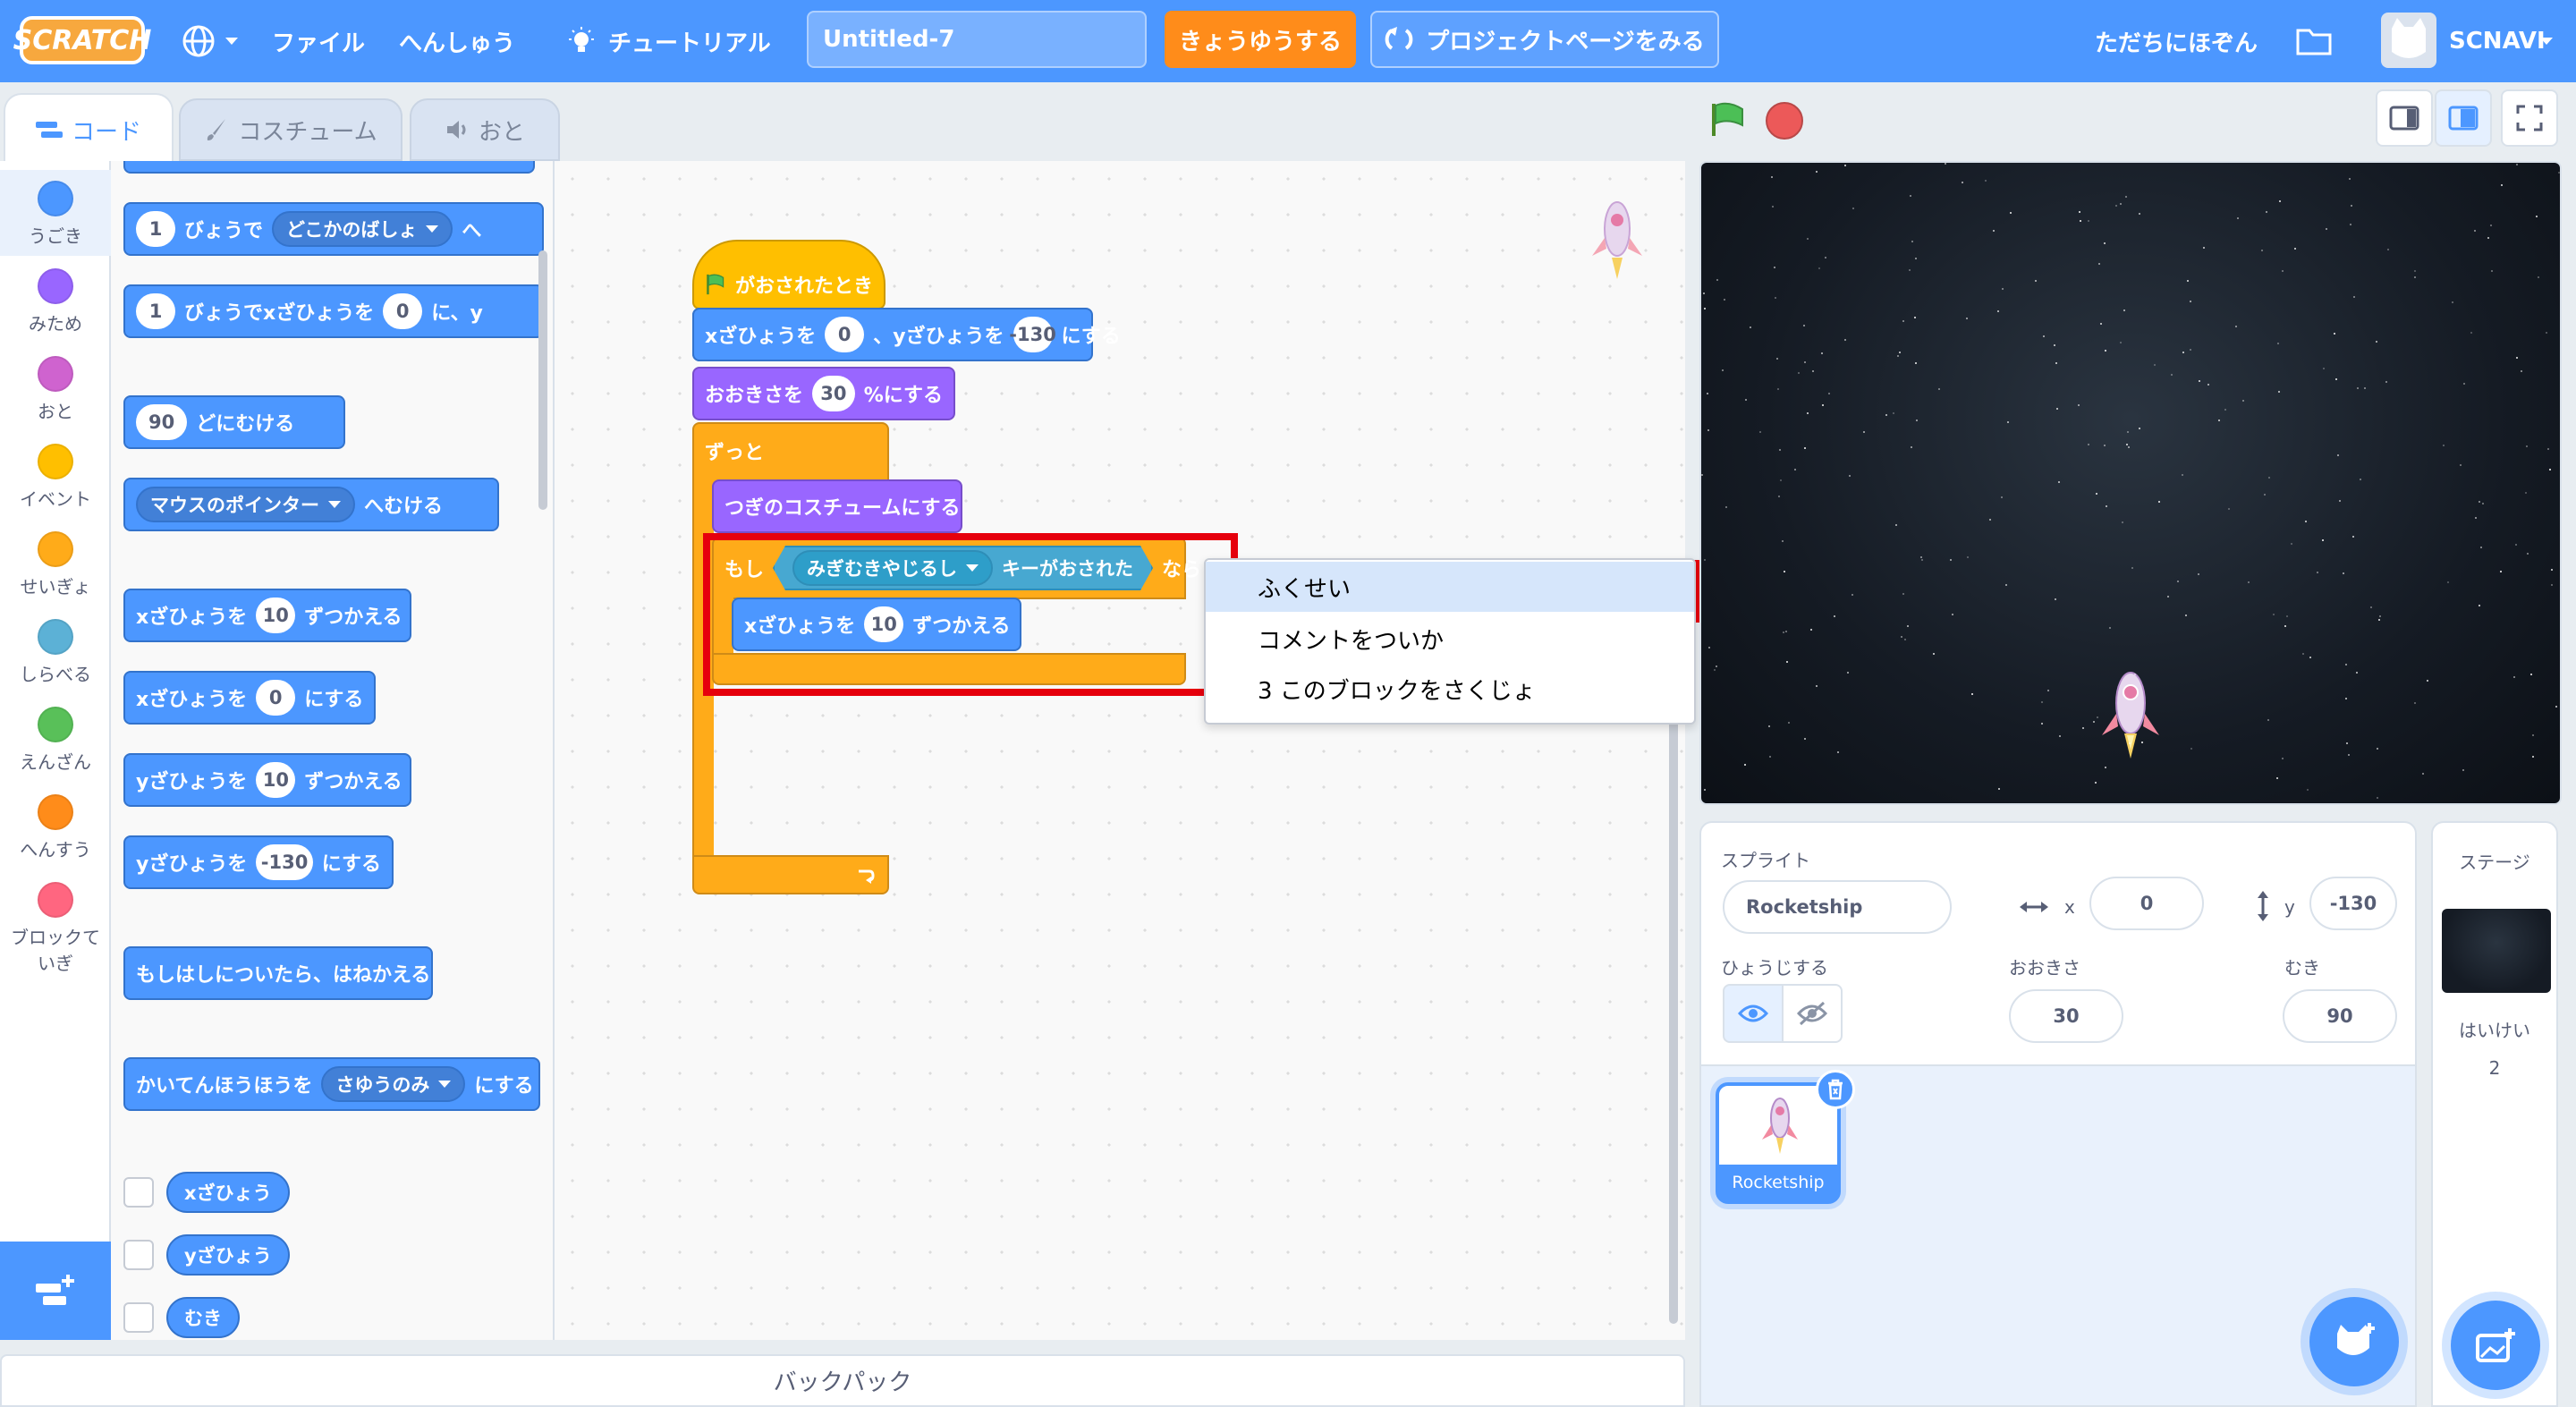 This screenshot has width=2576, height=1407. Describe the element at coordinates (138, 1317) in the screenshot. I see `checkbox-direction` at that location.